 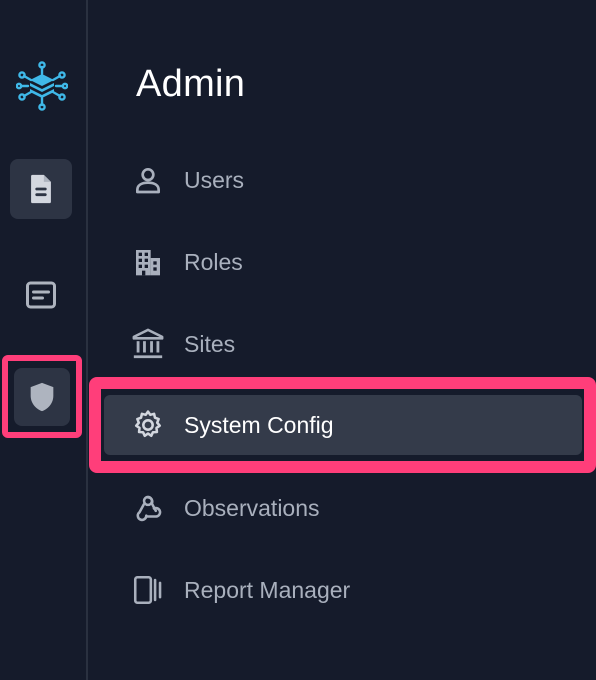 I want to click on nav-item-label: Observations, so click(x=252, y=507).